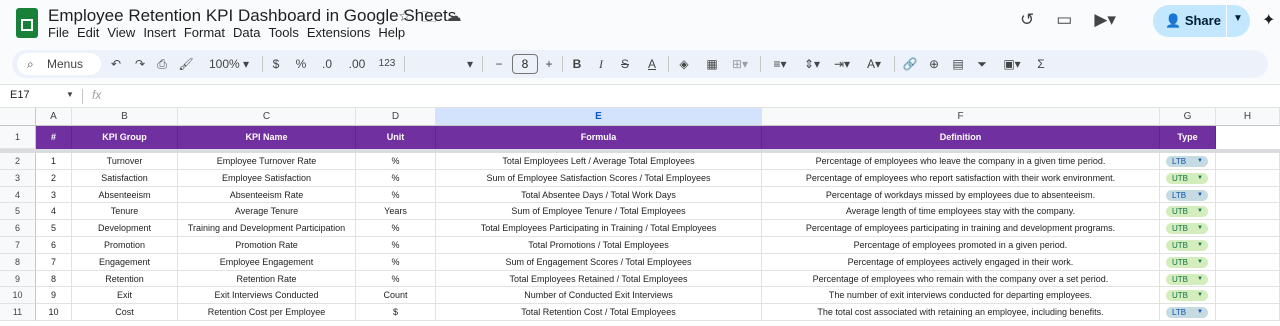  I want to click on zoom-select: 100% ▾, so click(229, 64).